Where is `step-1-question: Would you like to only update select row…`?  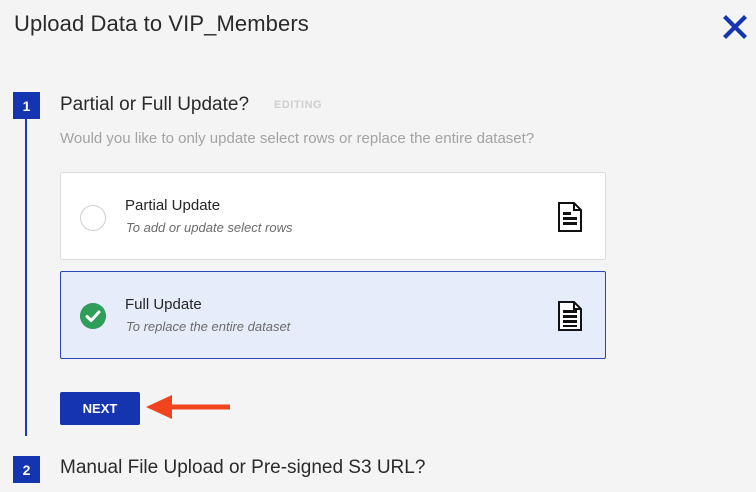 step-1-question: Would you like to only update select row… is located at coordinates (297, 138).